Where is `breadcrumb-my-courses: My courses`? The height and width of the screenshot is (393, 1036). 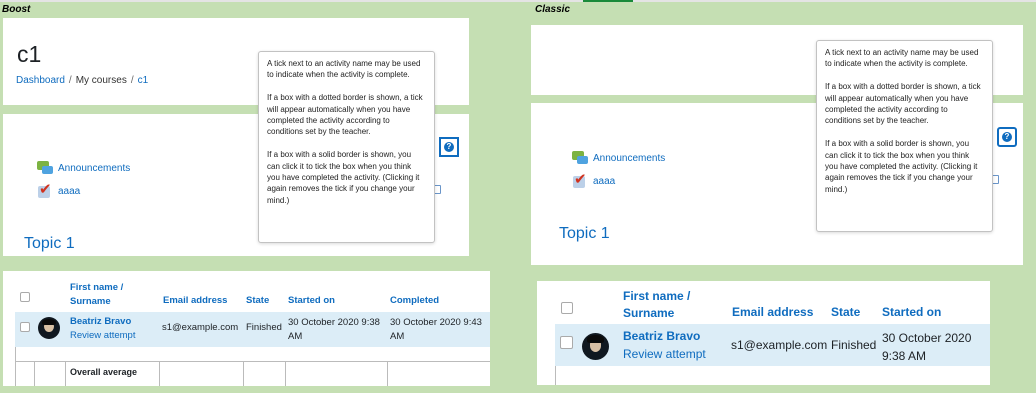
breadcrumb-my-courses: My courses is located at coordinates (101, 80).